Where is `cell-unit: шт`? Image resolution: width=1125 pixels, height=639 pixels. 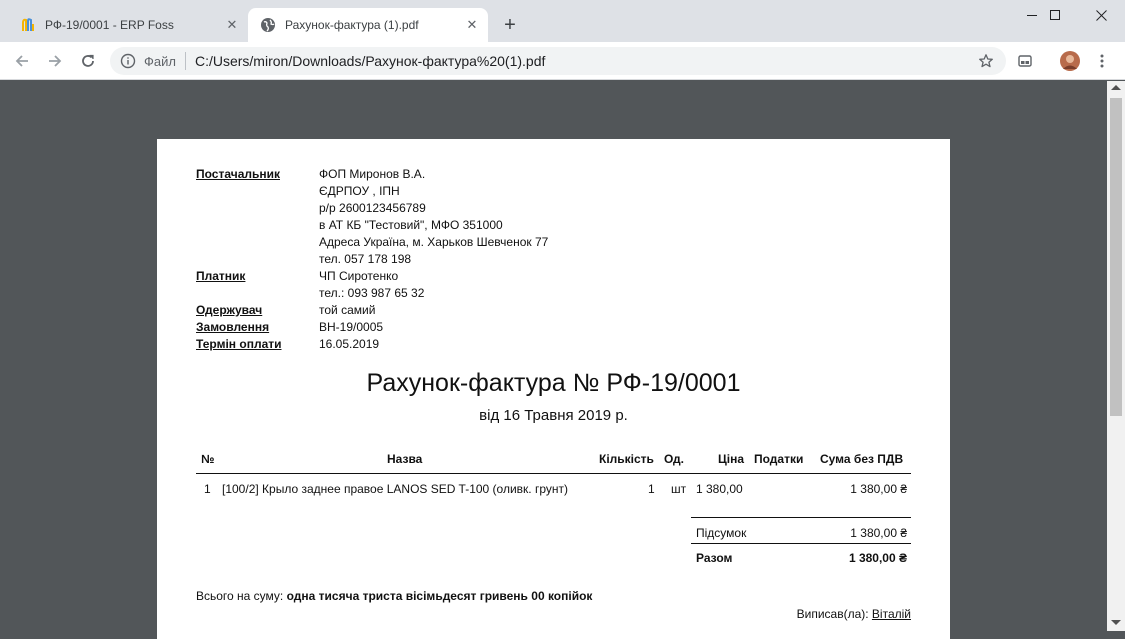 cell-unit: шт is located at coordinates (679, 489).